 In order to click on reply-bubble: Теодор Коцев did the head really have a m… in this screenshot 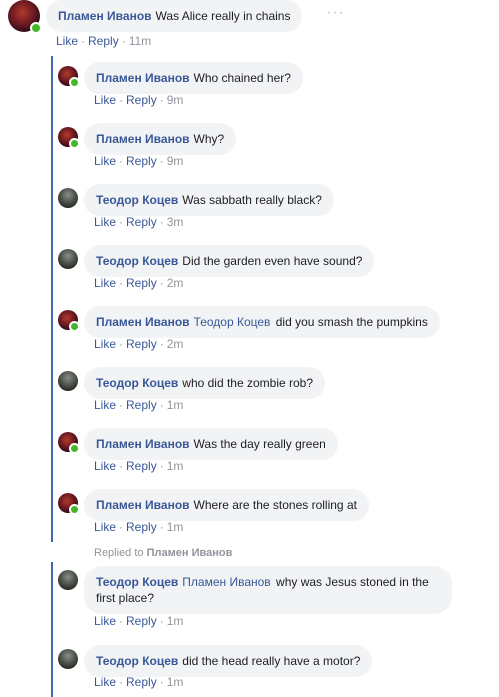, I will do `click(228, 661)`.